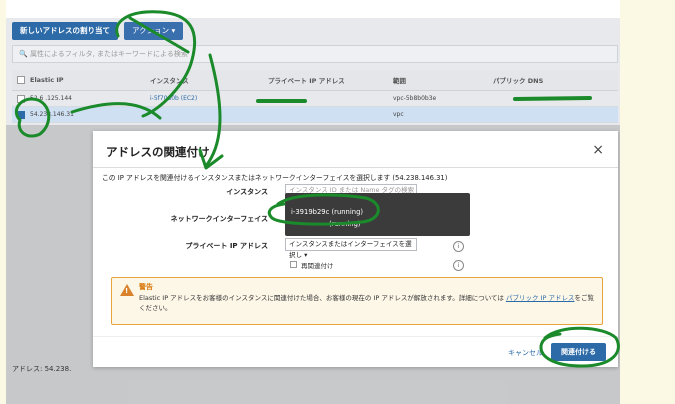 The height and width of the screenshot is (404, 675). What do you see at coordinates (315, 115) in the screenshot?
I see `table-row: 54.238.146.31 vpc` at bounding box center [315, 115].